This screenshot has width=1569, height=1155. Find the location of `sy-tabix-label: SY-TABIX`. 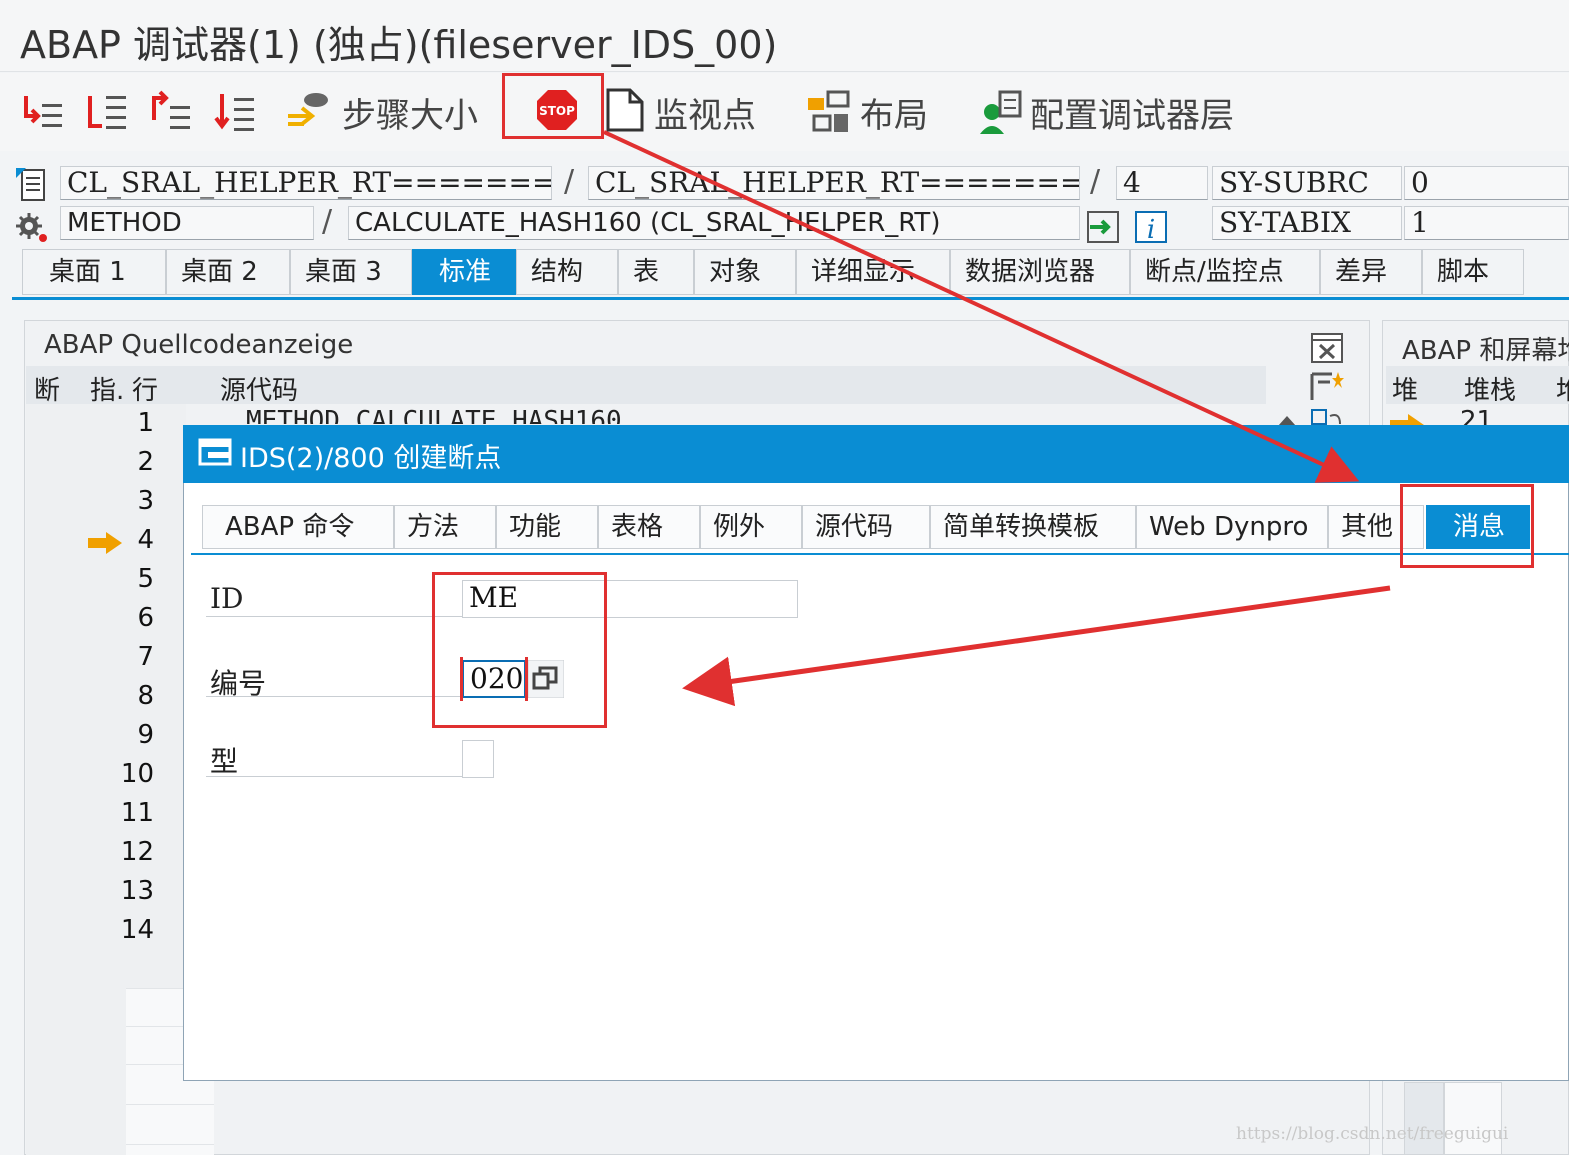

sy-tabix-label: SY-TABIX is located at coordinates (1307, 223).